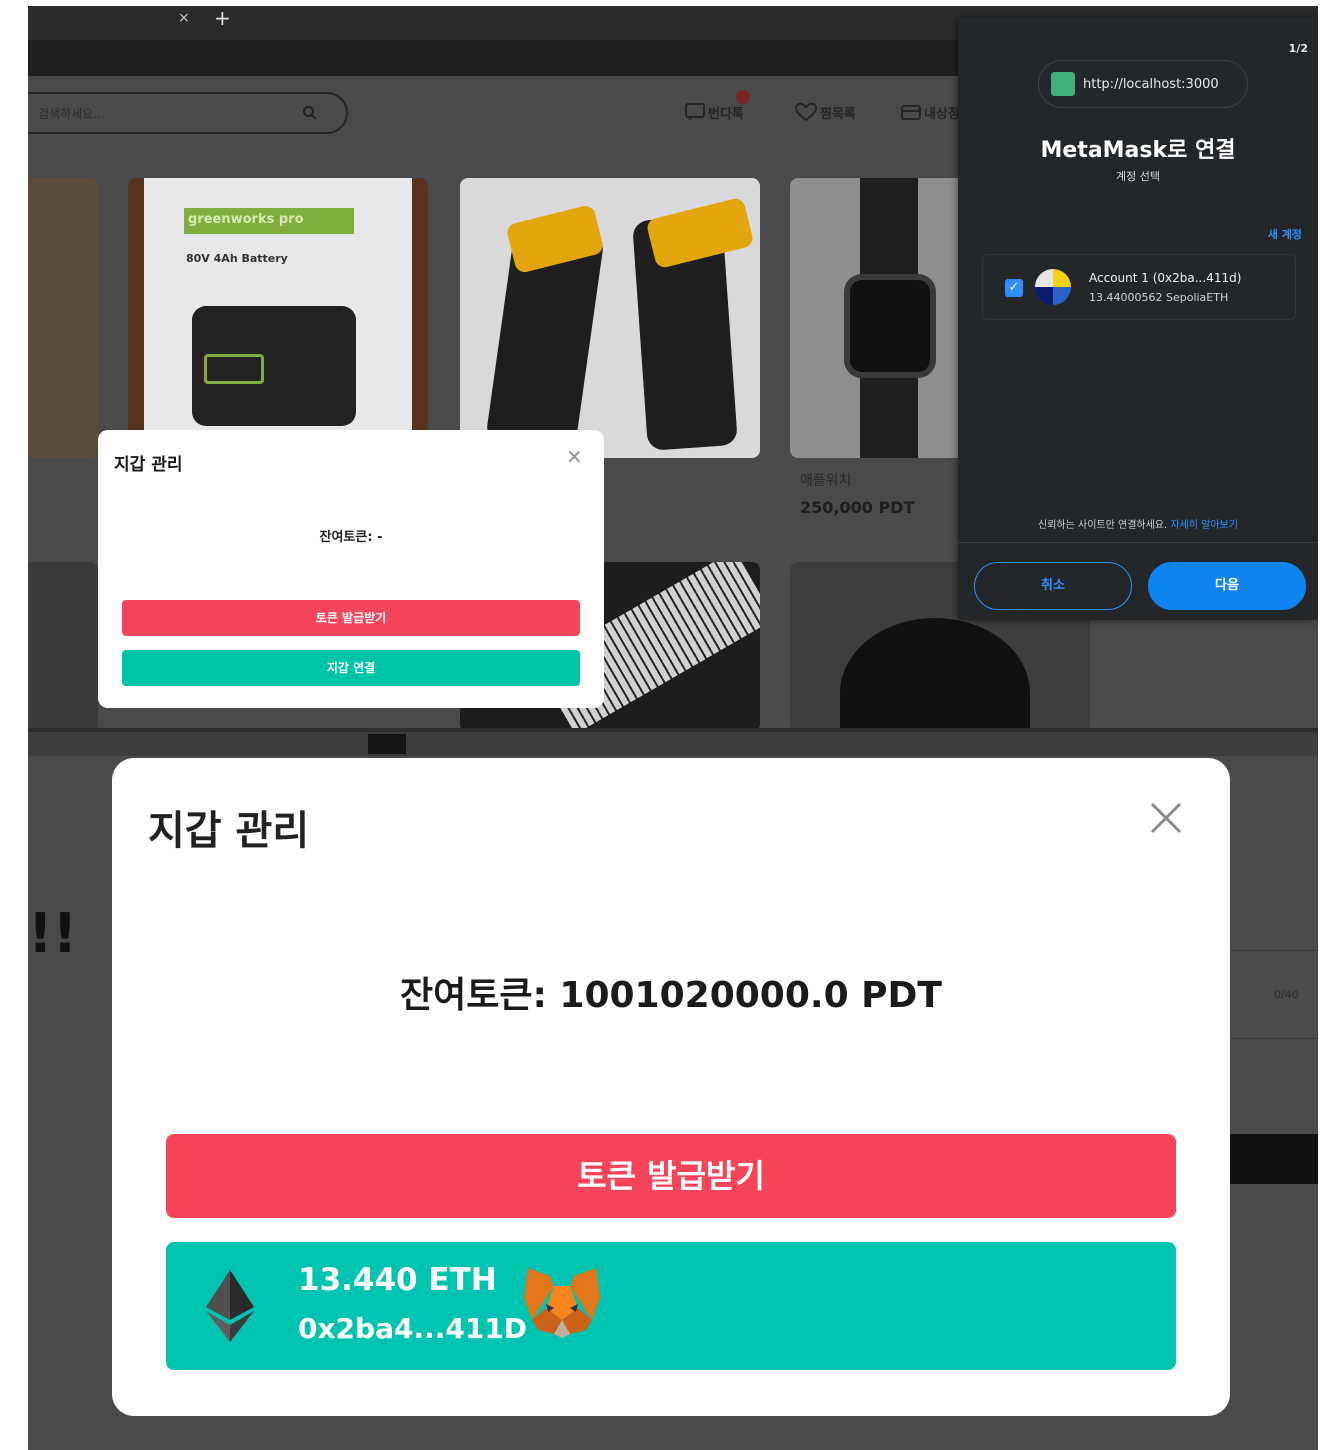 The height and width of the screenshot is (1450, 1335). Describe the element at coordinates (1159, 297) in the screenshot. I see `account-balance: 13.44000562 SepoliaETH` at that location.